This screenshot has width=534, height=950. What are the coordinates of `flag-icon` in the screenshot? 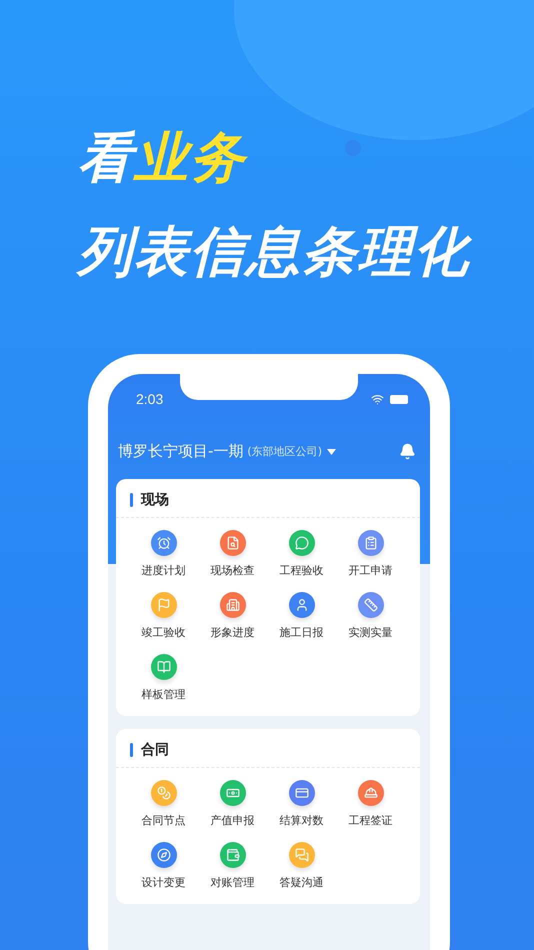 It's located at (163, 605).